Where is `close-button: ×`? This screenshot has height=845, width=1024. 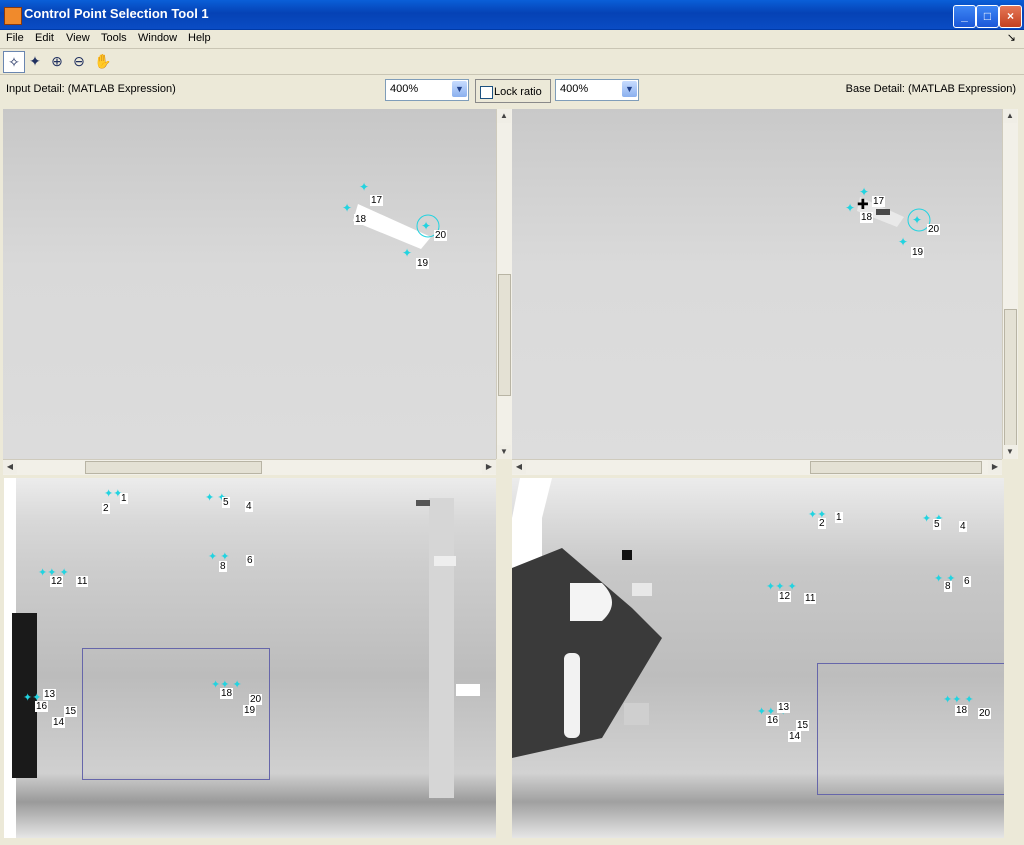 close-button: × is located at coordinates (1010, 16).